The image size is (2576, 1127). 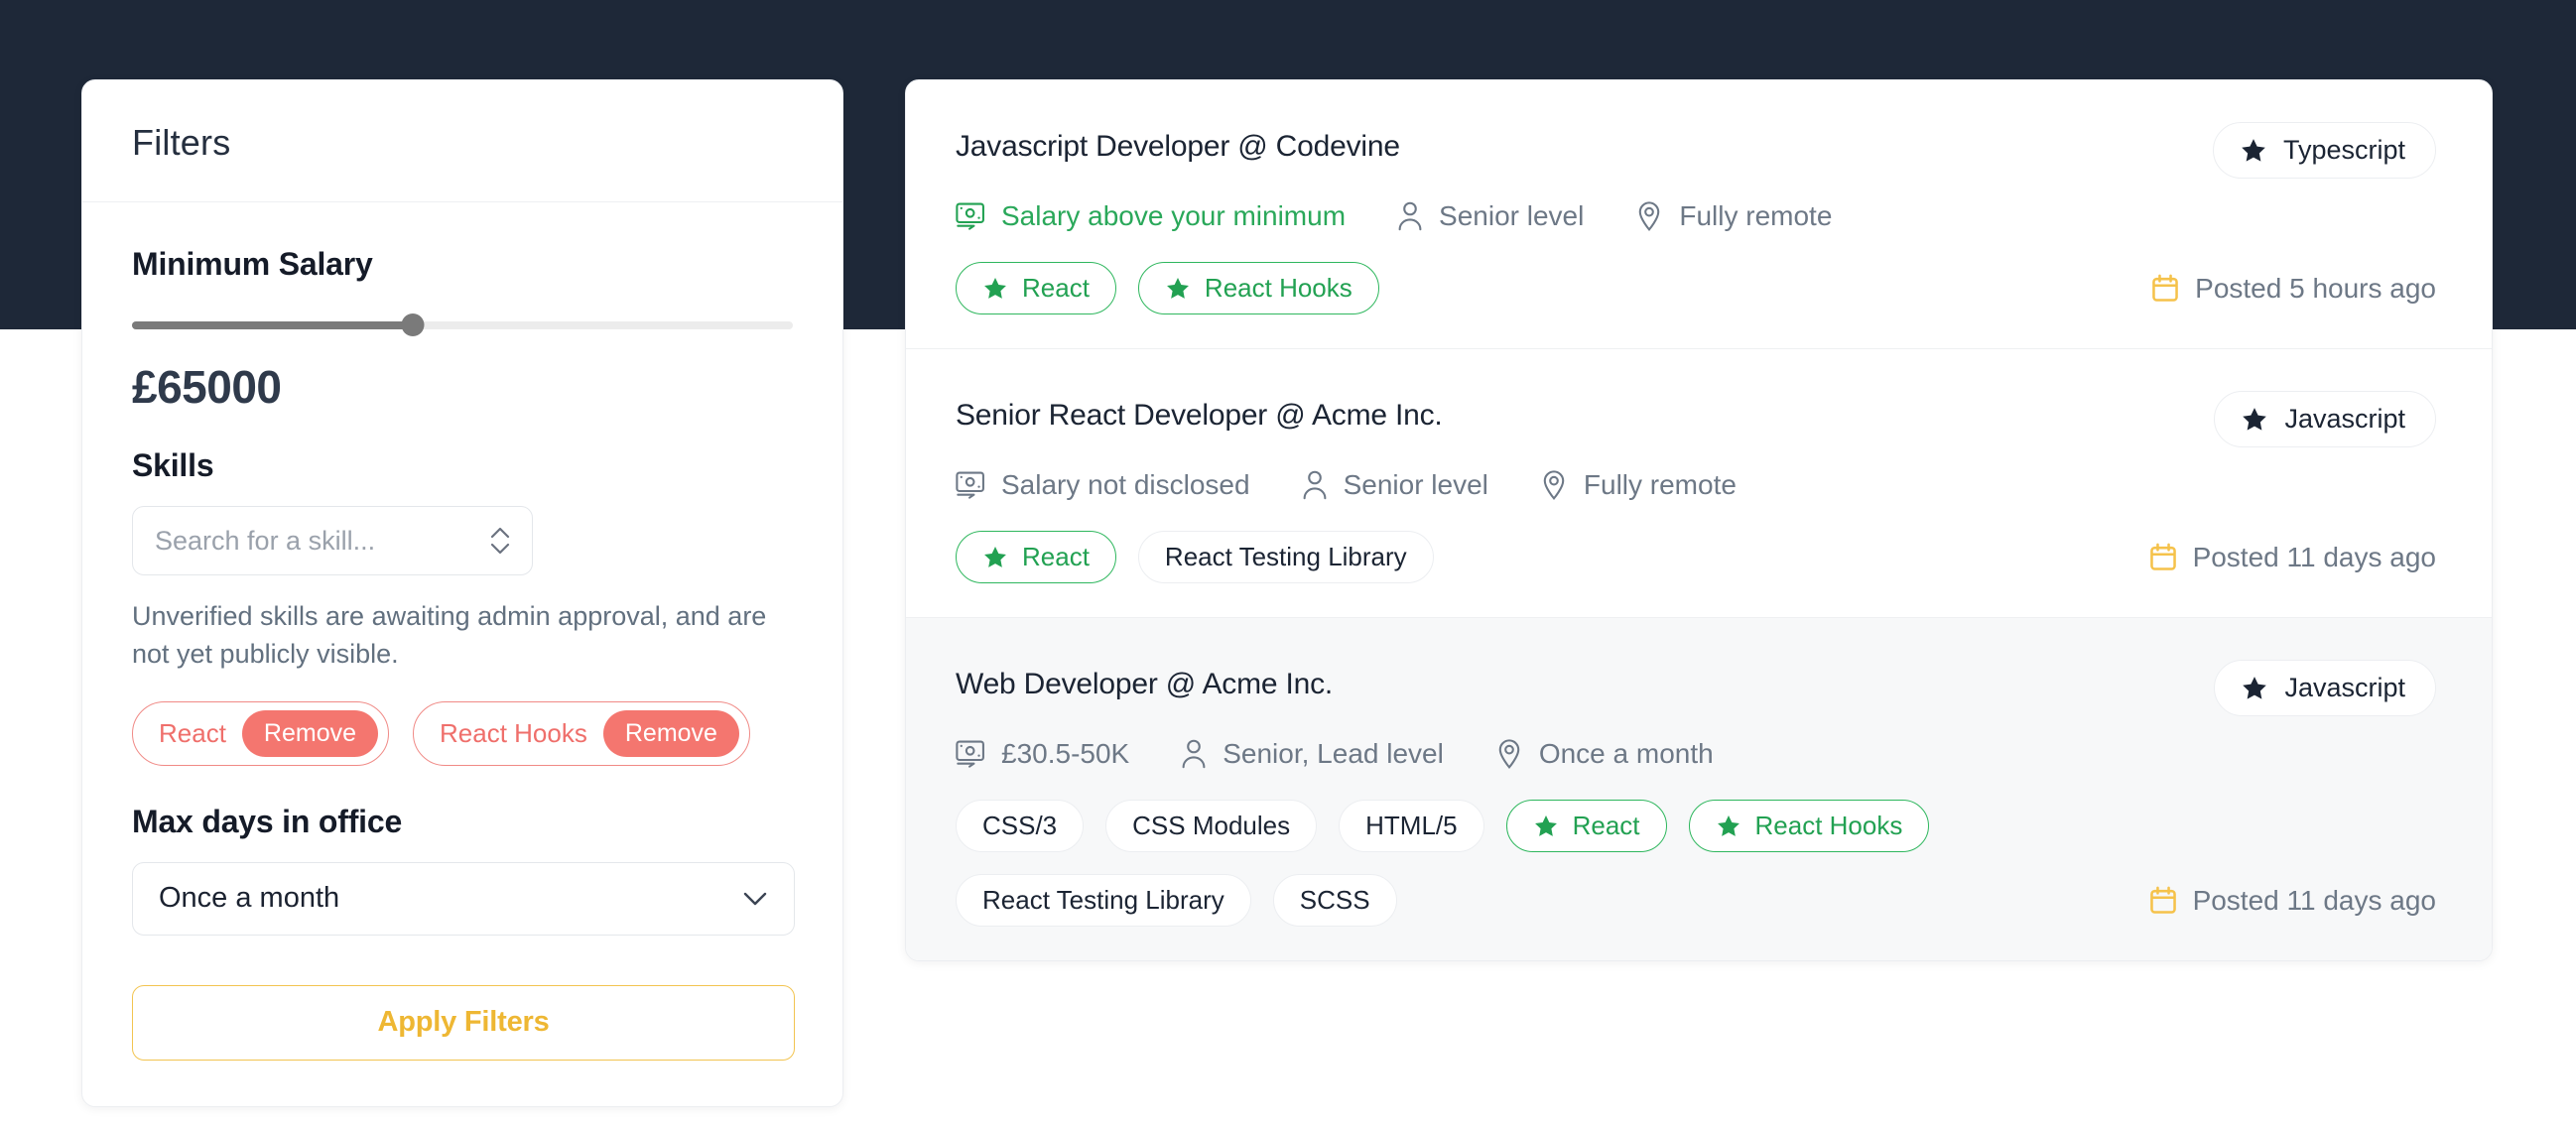 I want to click on job-level: Senior, Lead level, so click(x=1313, y=754).